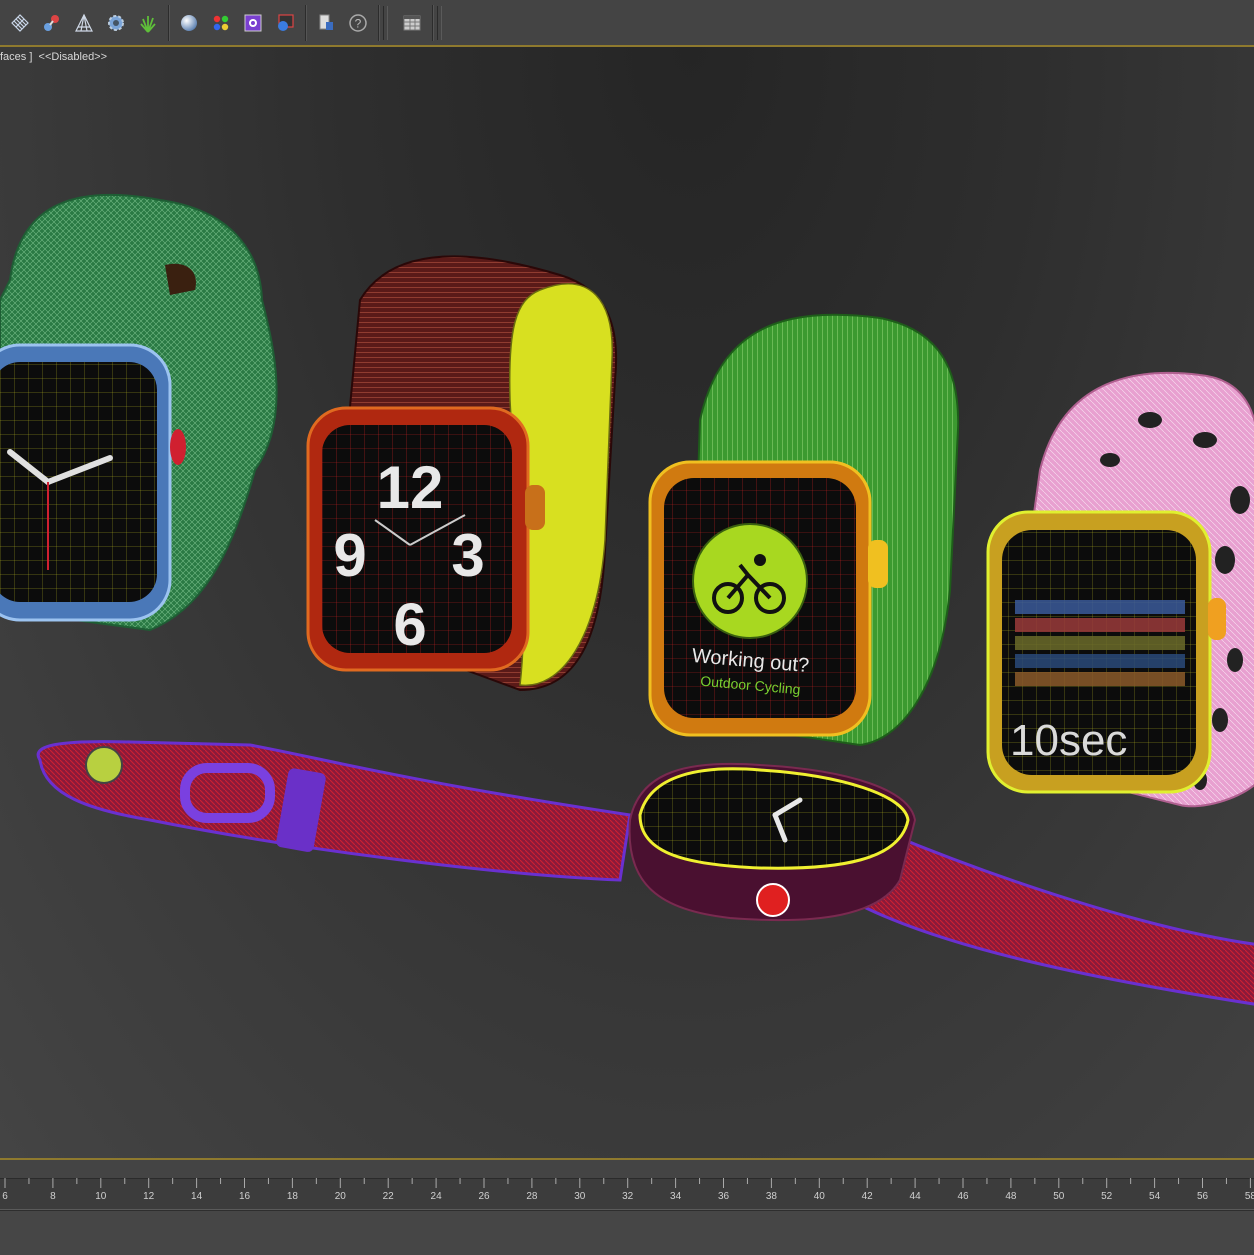 The height and width of the screenshot is (1255, 1254). Describe the element at coordinates (292, 1196) in the screenshot. I see `timeline-tick-label: 18` at that location.